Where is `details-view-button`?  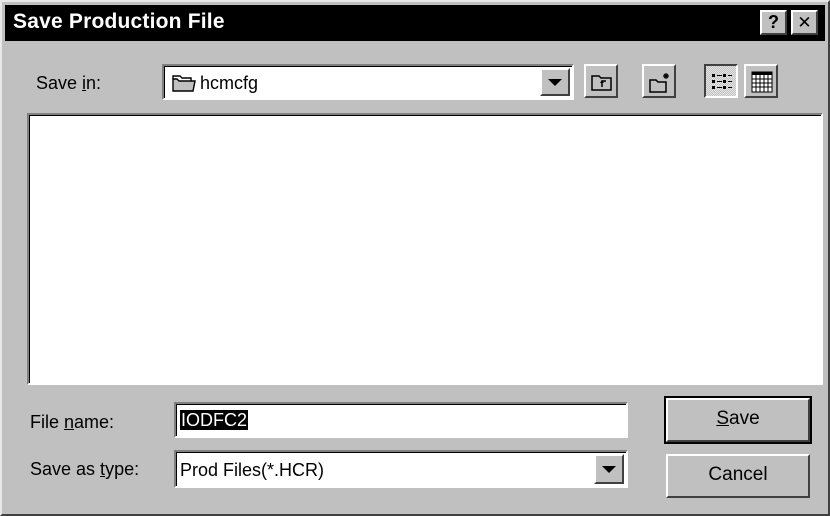
details-view-button is located at coordinates (761, 81).